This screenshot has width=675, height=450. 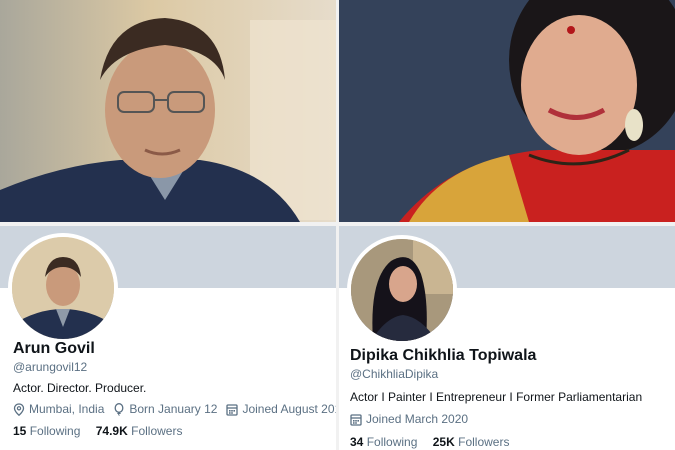 What do you see at coordinates (50, 367) in the screenshot?
I see `profile-handle: @arungovil12` at bounding box center [50, 367].